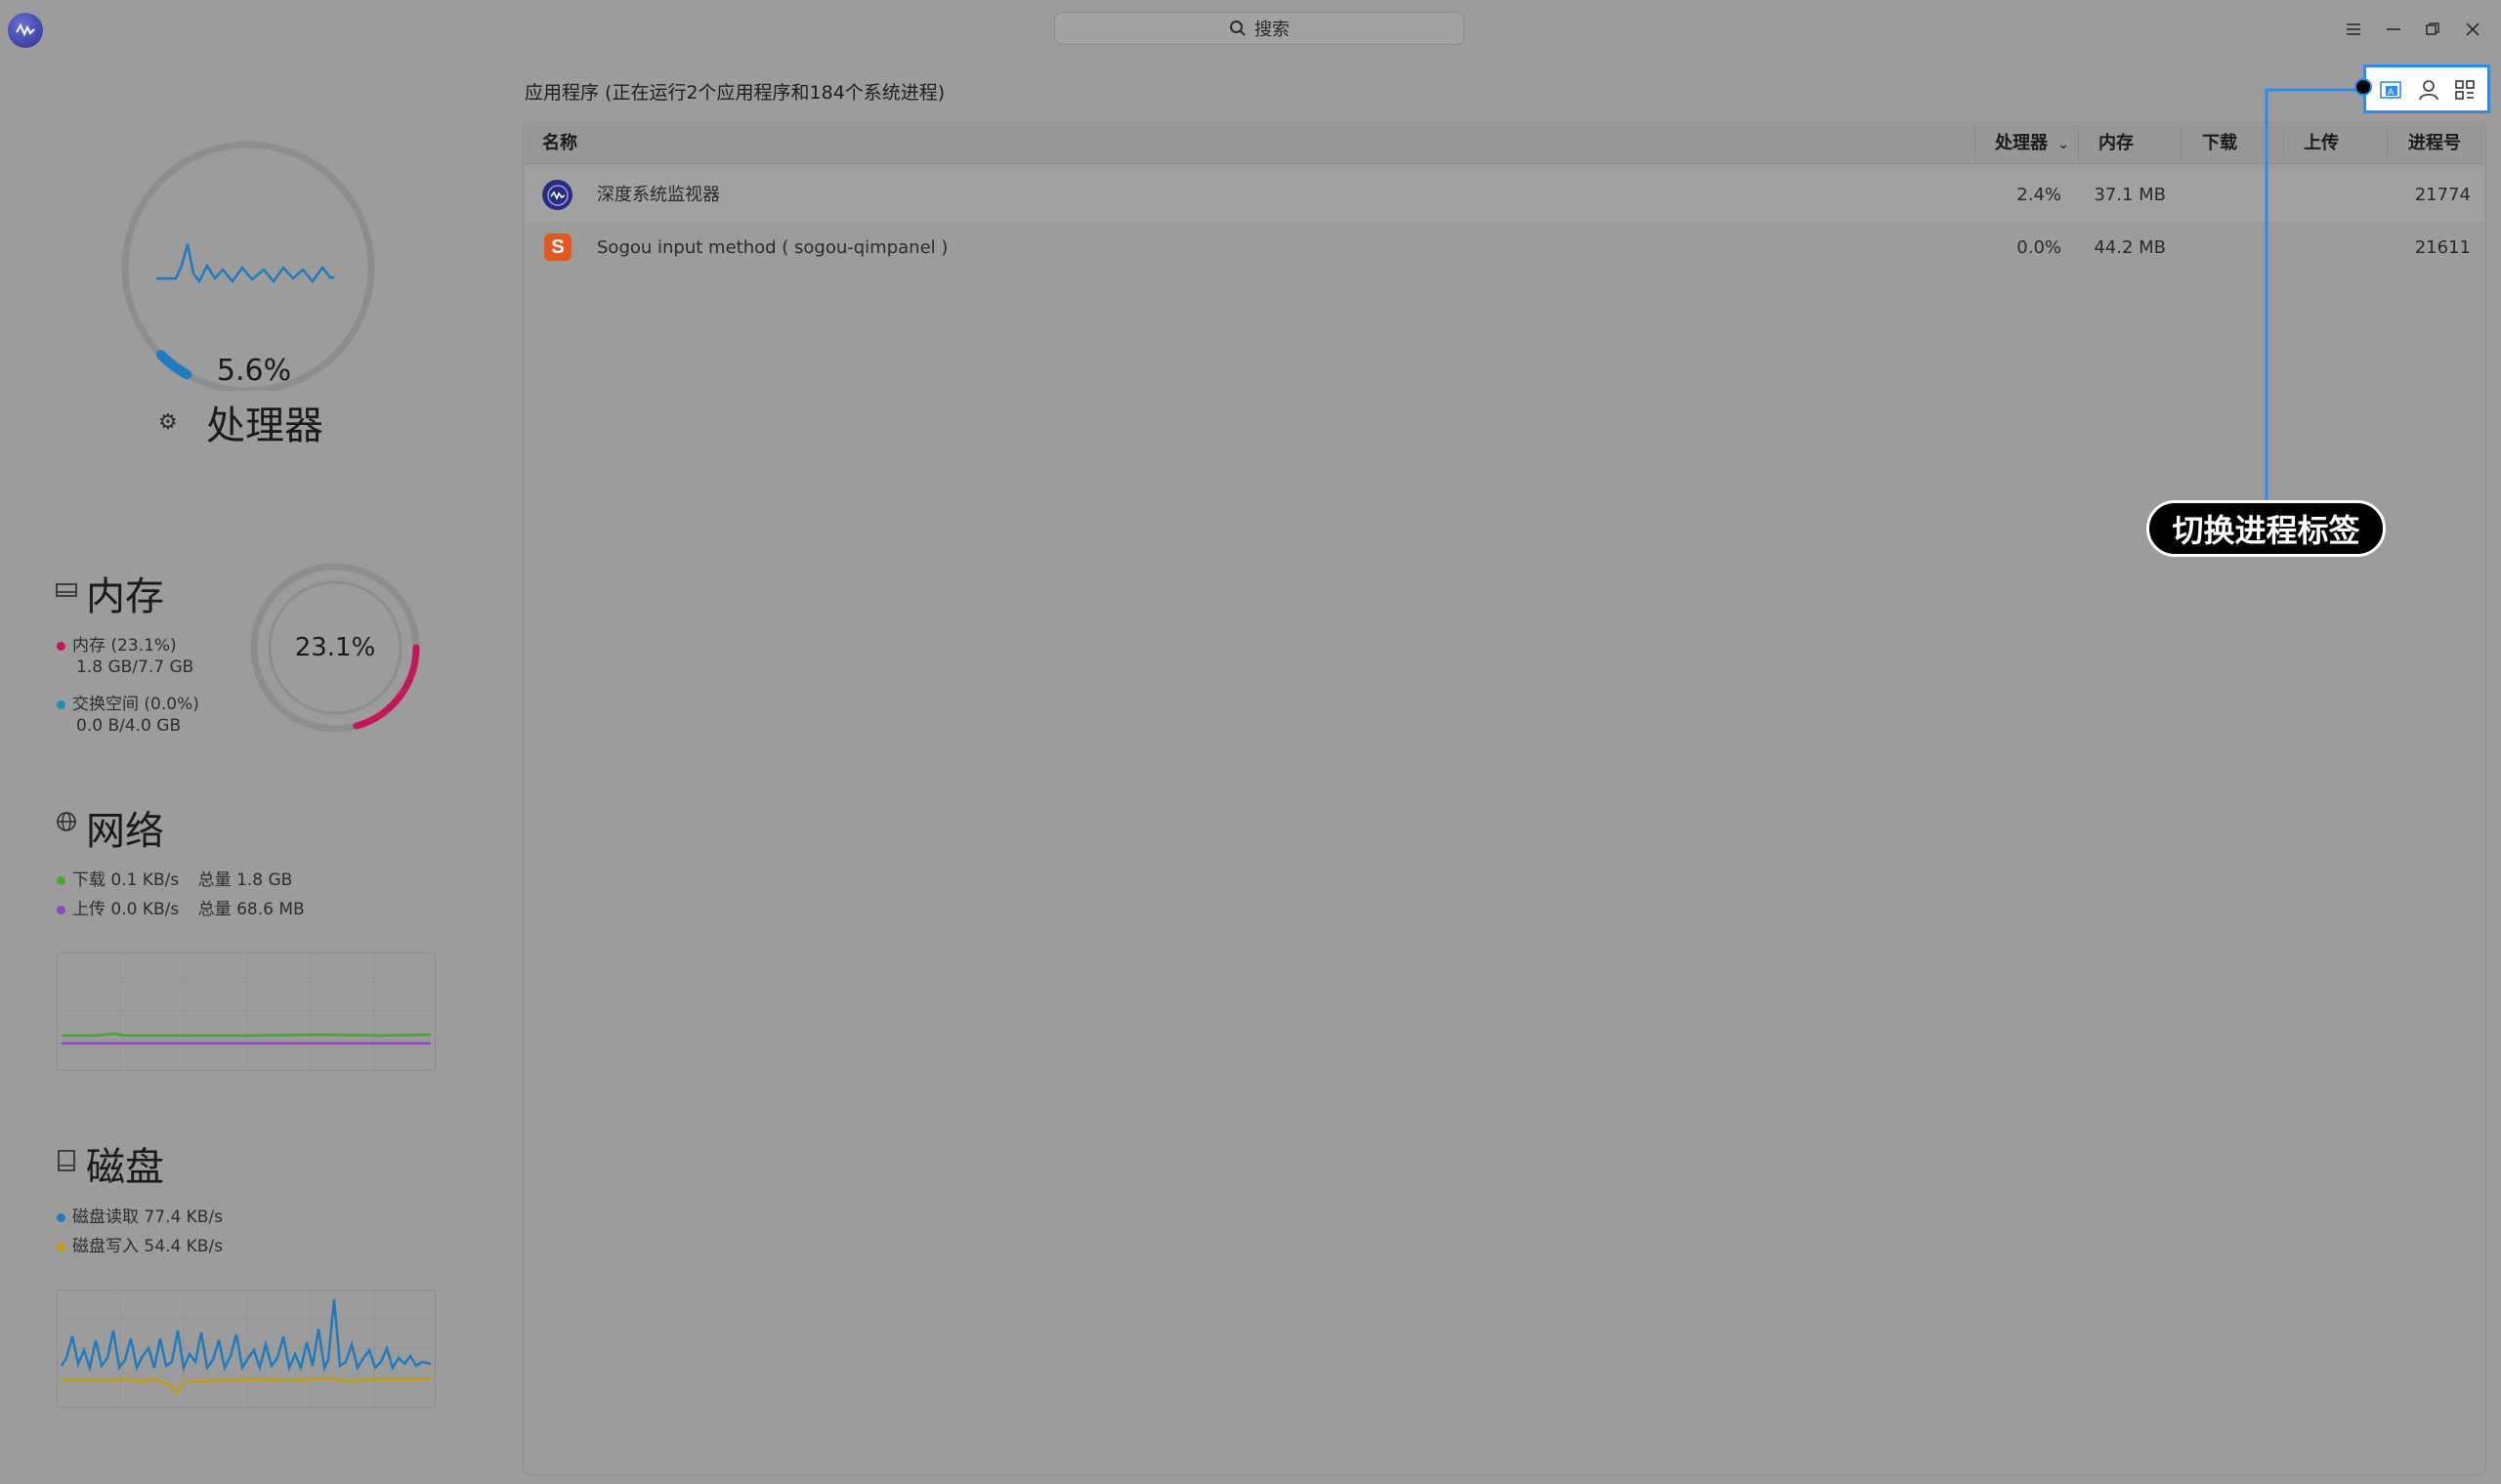  Describe the element at coordinates (125, 596) in the screenshot. I see `memory-title: 内存` at that location.